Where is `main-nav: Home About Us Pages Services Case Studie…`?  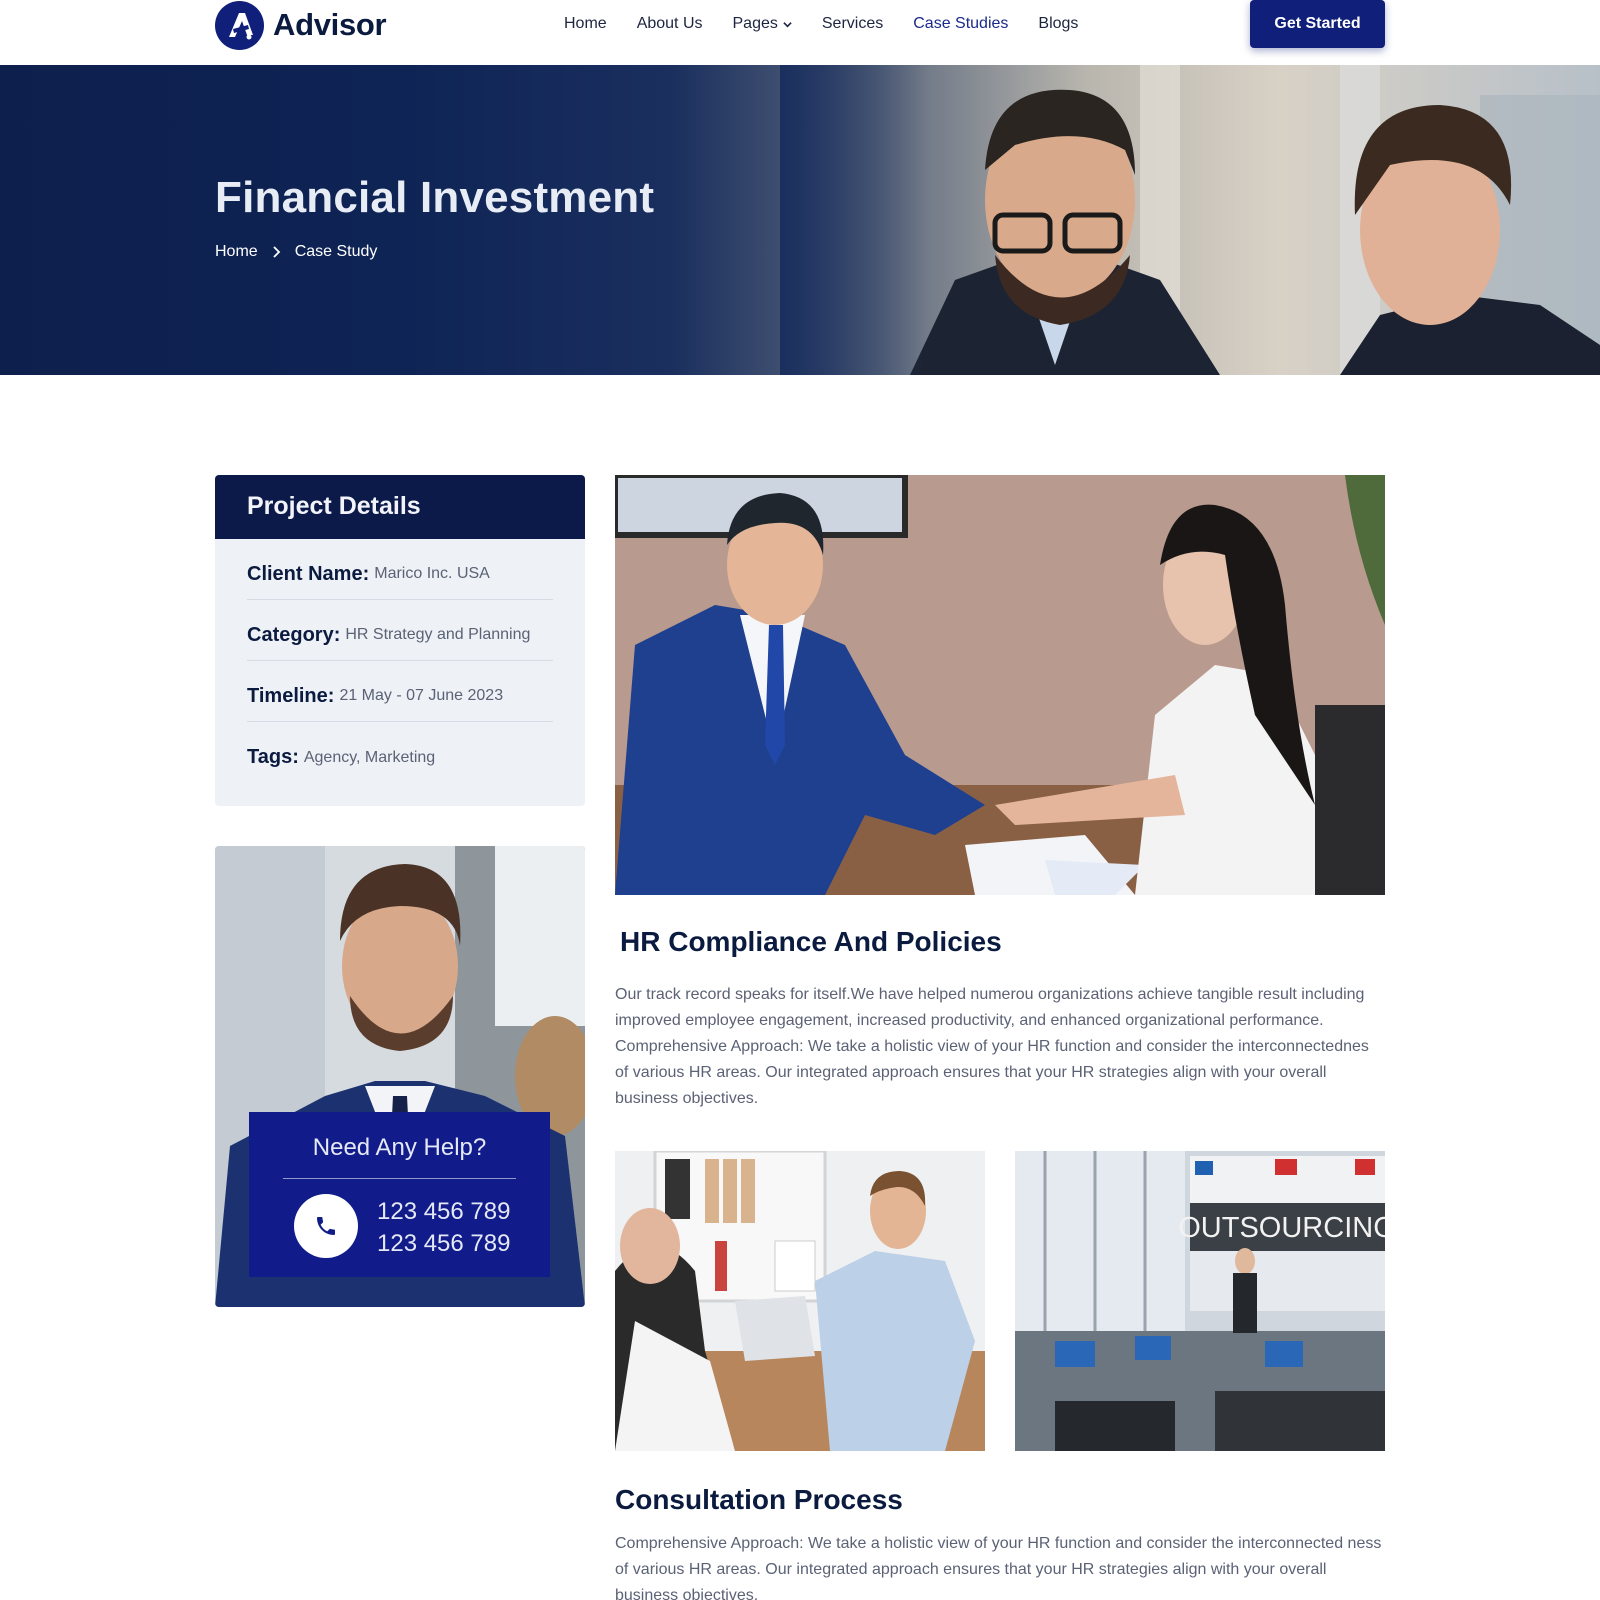 main-nav: Home About Us Pages Services Case Studie… is located at coordinates (836, 24).